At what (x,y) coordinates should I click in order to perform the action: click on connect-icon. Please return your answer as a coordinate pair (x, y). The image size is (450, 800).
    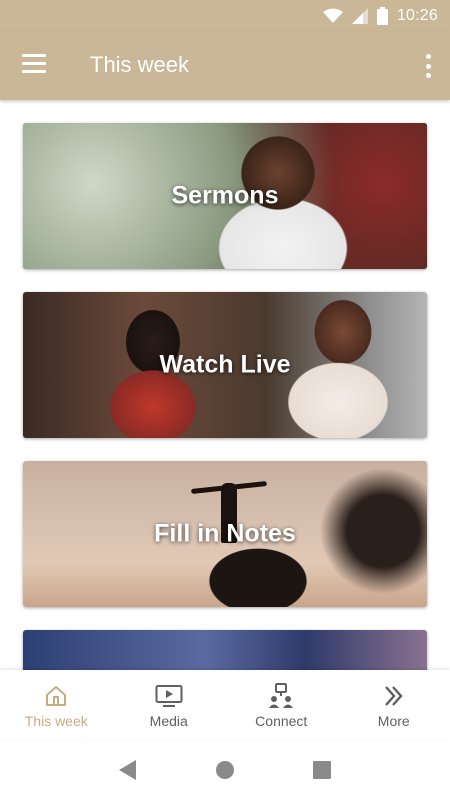
    Looking at the image, I should click on (281, 696).